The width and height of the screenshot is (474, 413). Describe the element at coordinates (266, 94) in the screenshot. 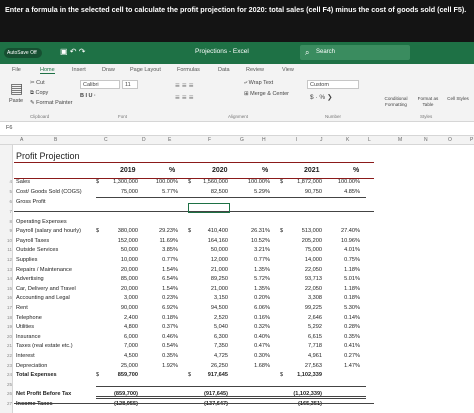

I see `merge-center-button: ⊞ Merge & Center` at that location.